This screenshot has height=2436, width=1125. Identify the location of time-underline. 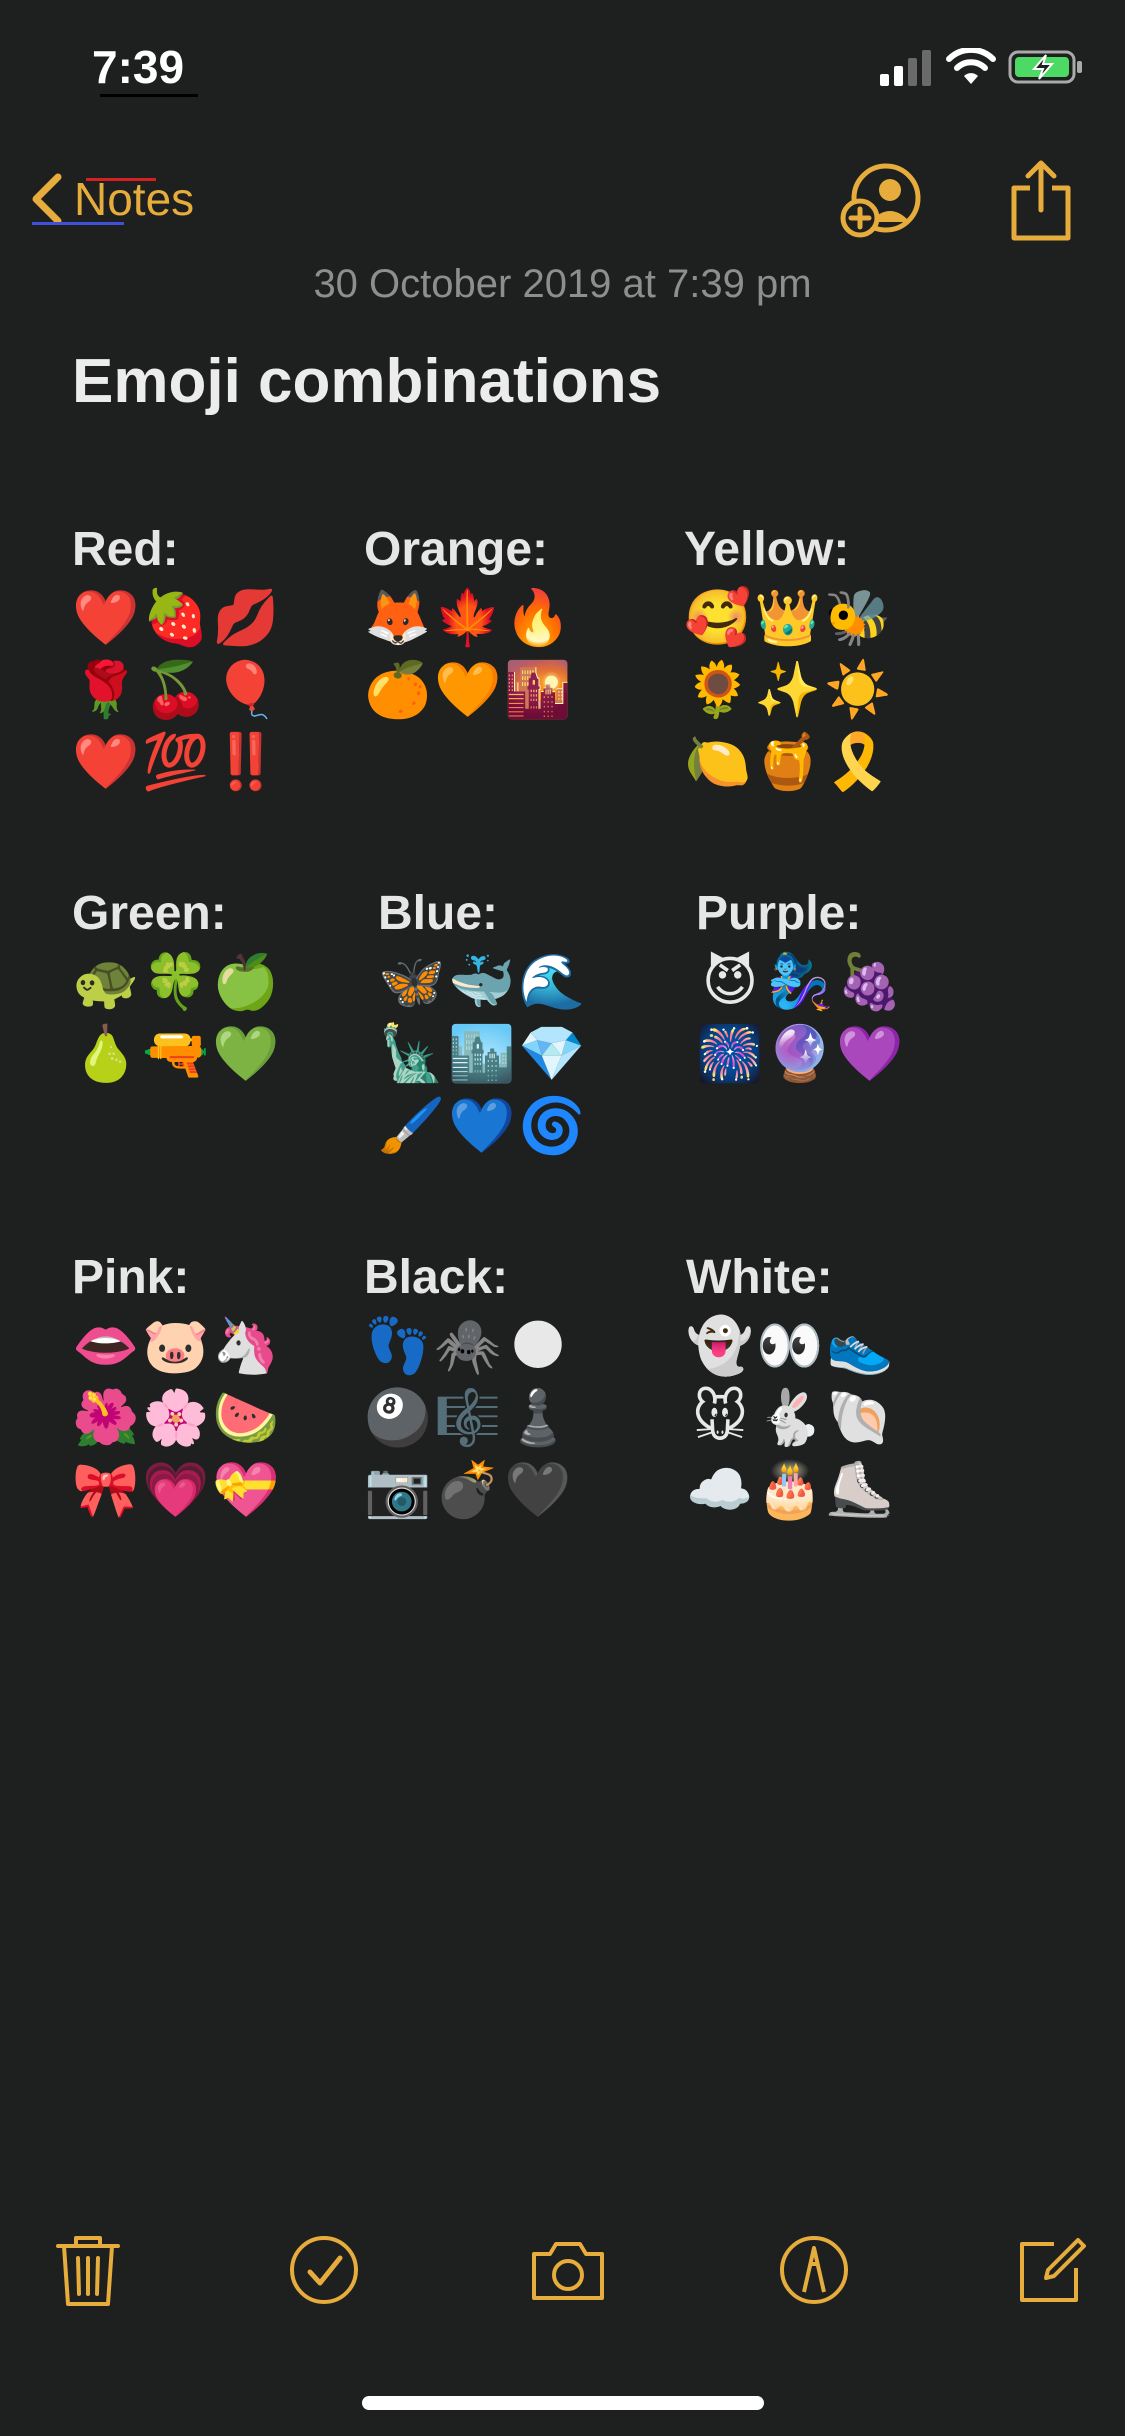
(149, 95).